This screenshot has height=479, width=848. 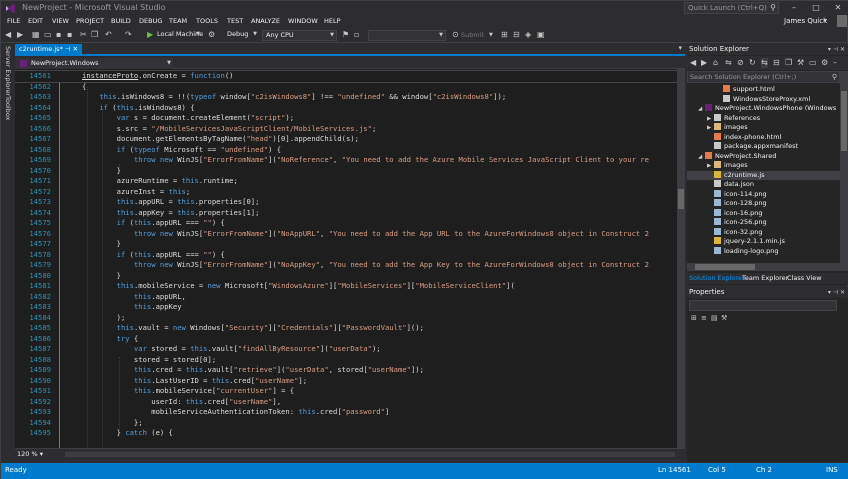 I want to click on home-icon: ⌂, so click(x=715, y=63).